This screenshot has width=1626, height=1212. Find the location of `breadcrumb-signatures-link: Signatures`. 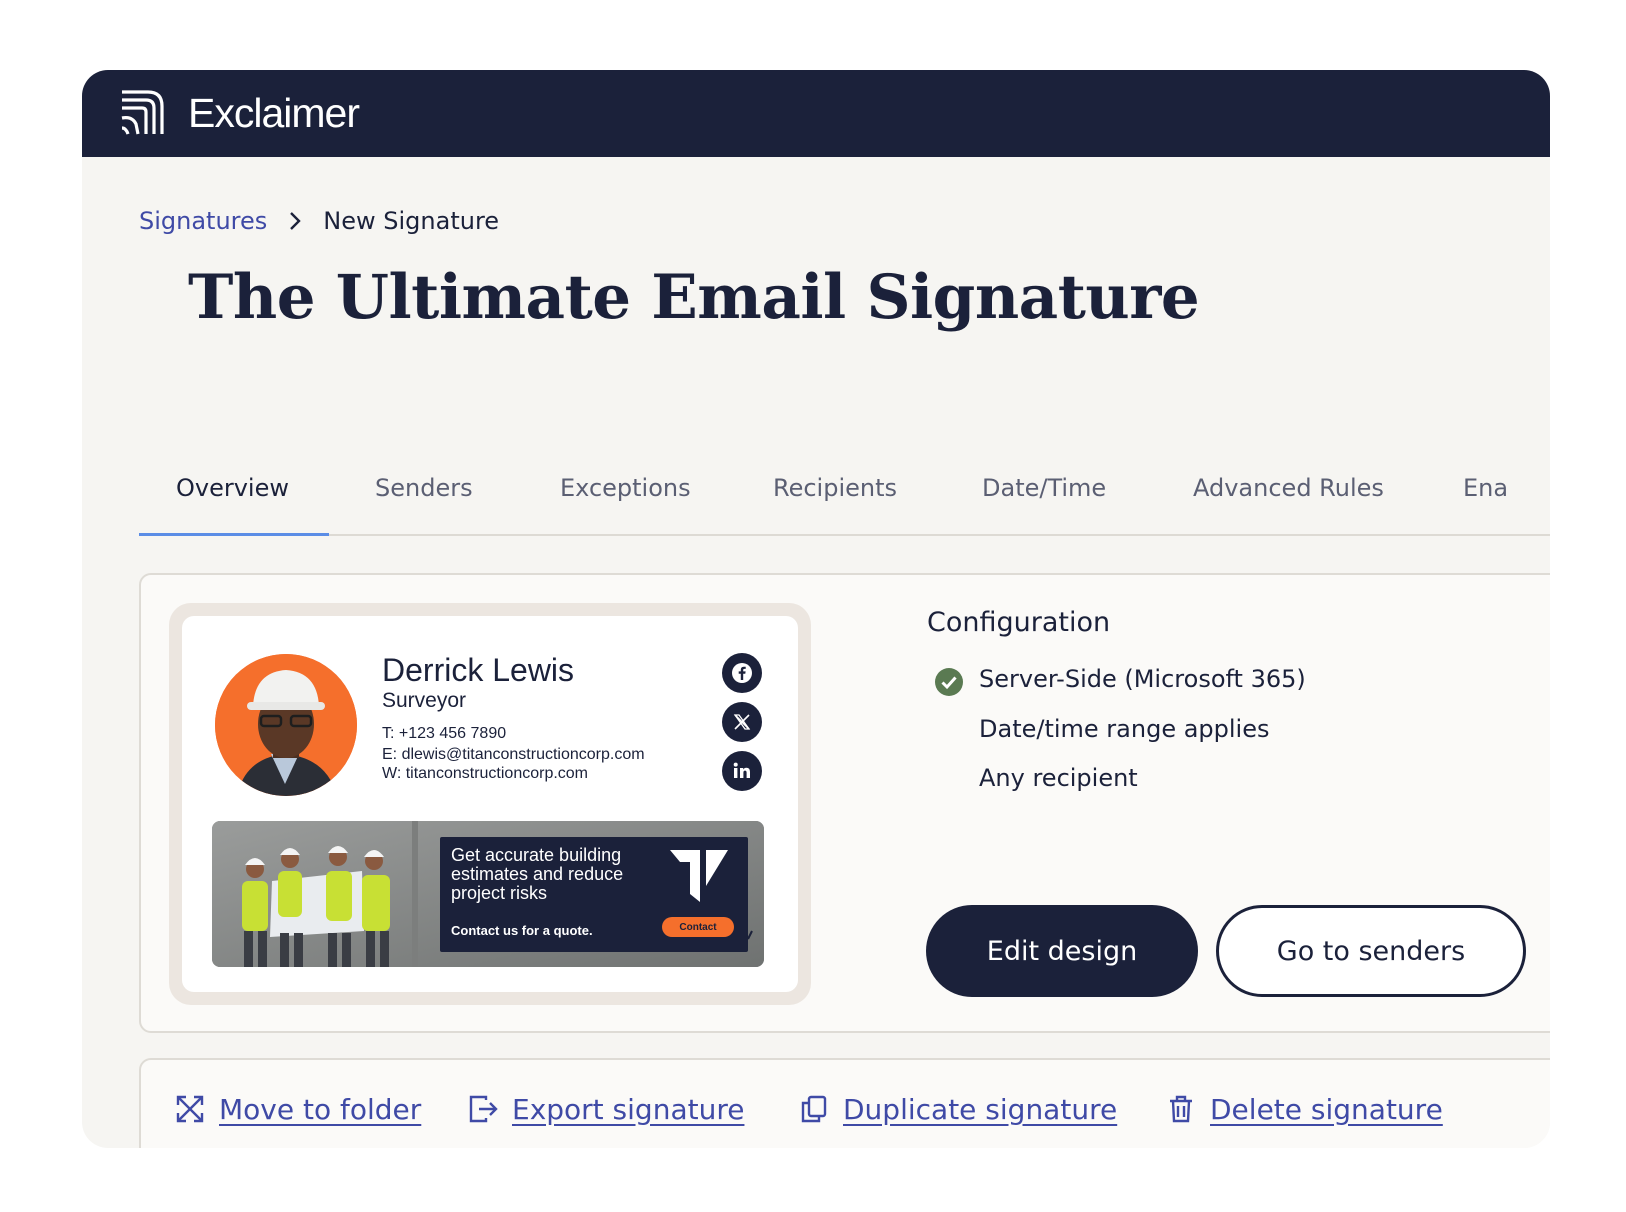

breadcrumb-signatures-link: Signatures is located at coordinates (203, 221).